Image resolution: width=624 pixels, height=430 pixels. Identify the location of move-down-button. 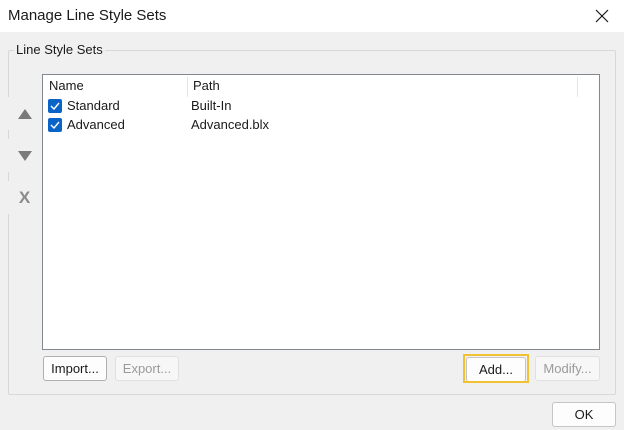
(24, 155).